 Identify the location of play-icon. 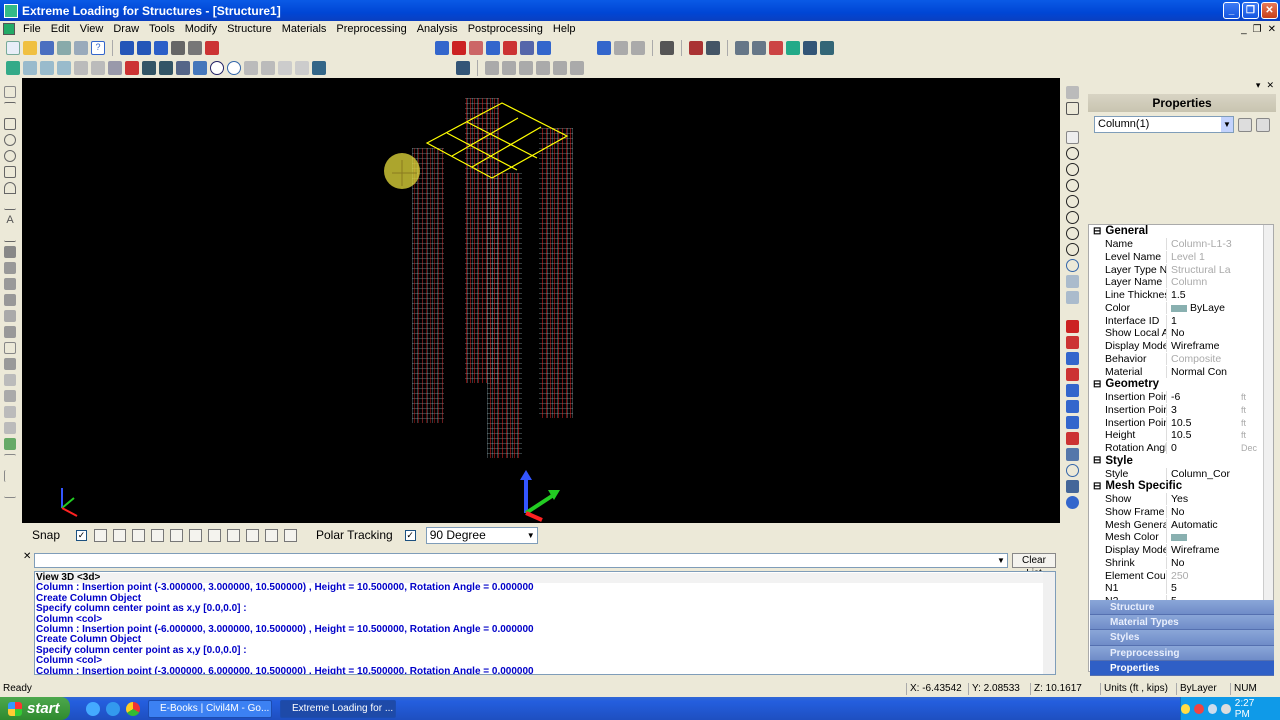
(604, 48).